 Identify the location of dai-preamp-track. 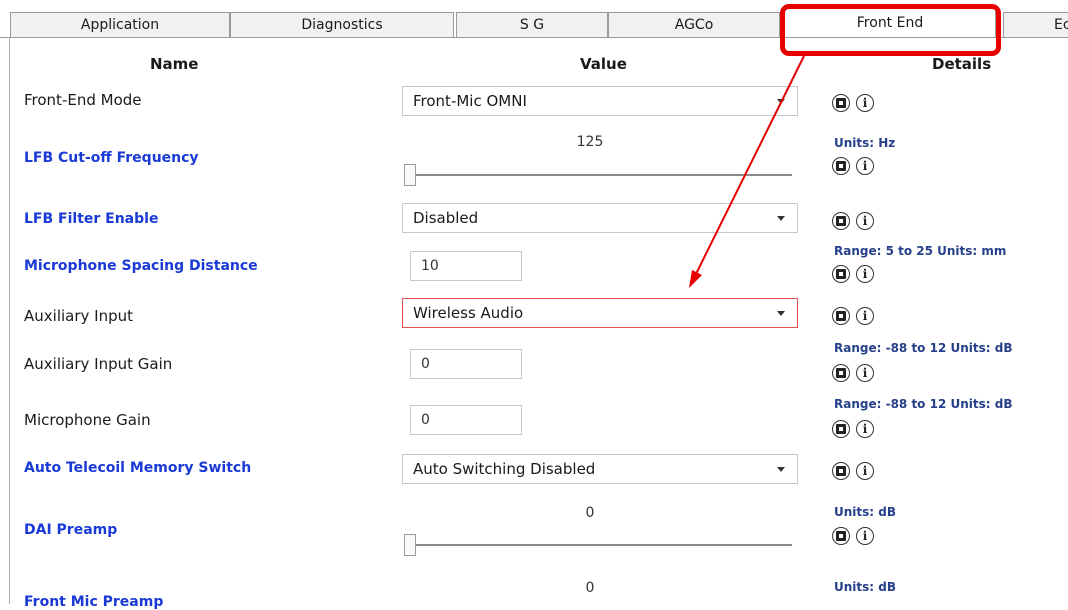
(598, 545).